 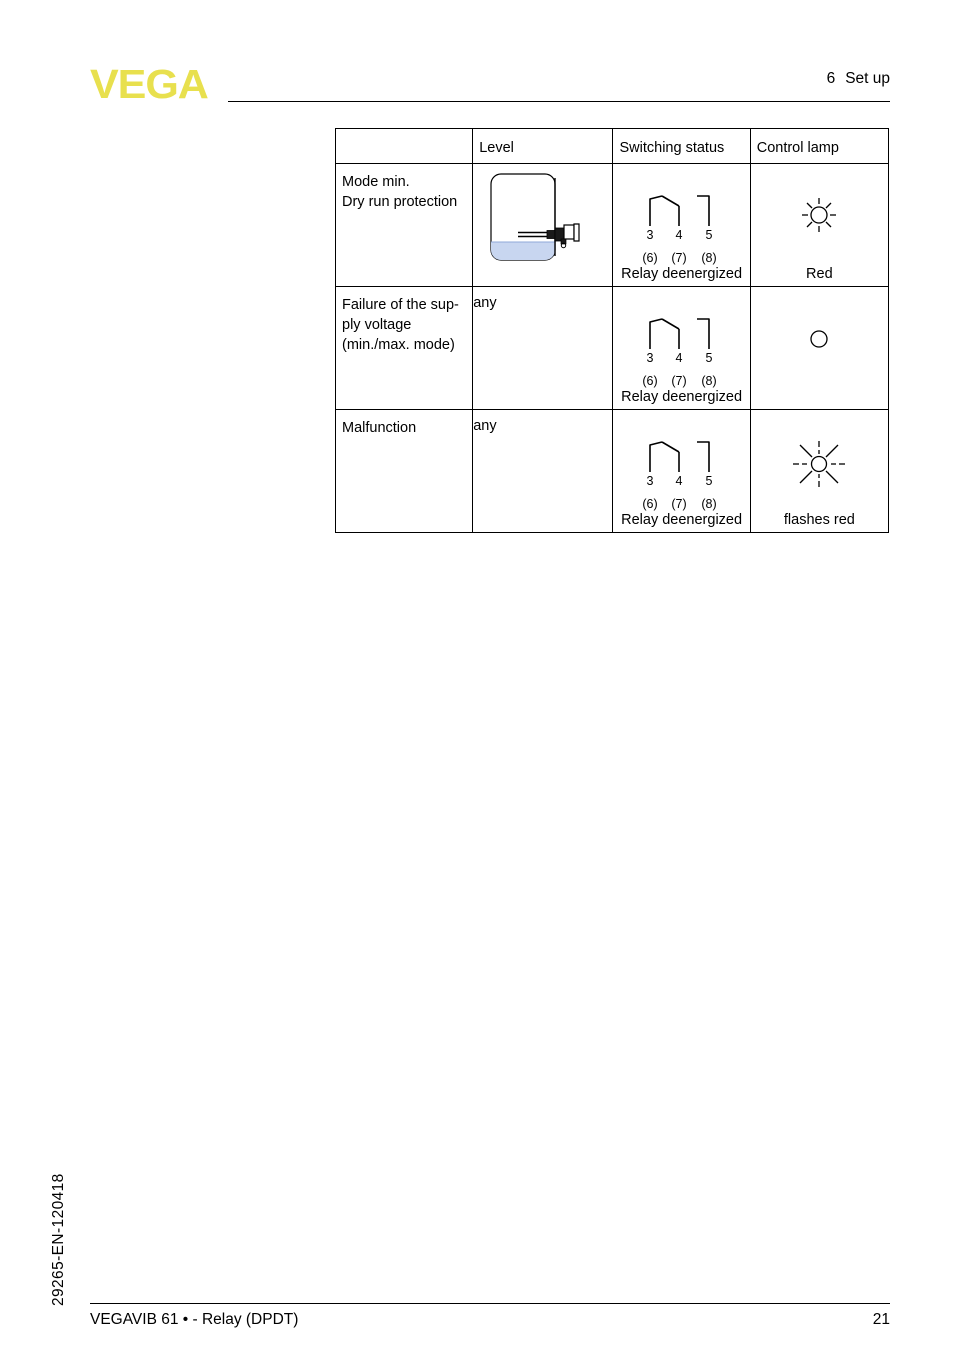 I want to click on lamp-flashing-icon, so click(x=819, y=466).